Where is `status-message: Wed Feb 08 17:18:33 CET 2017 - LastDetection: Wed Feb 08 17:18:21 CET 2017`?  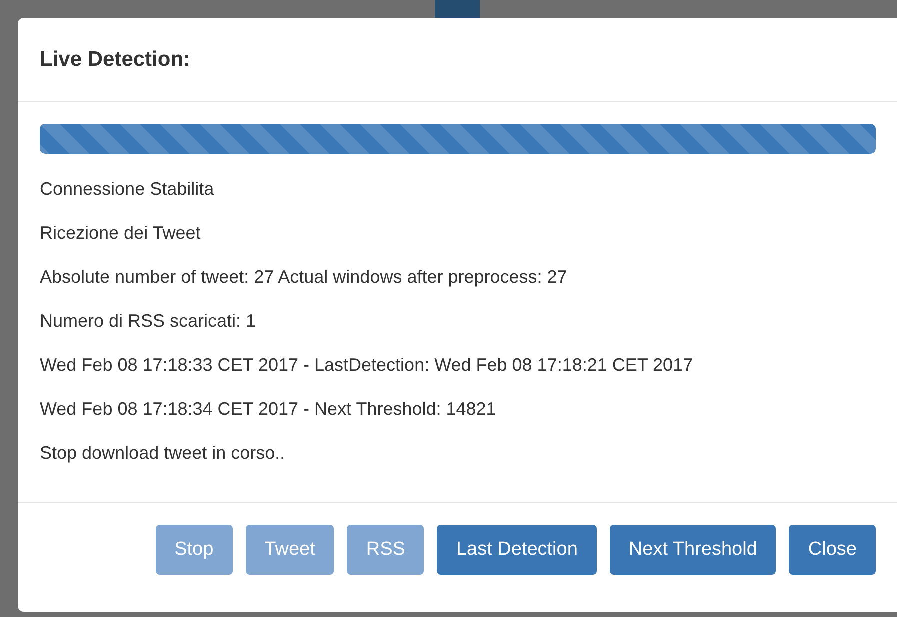
status-message: Wed Feb 08 17:18:33 CET 2017 - LastDetection: Wed Feb 08 17:18:21 CET 2017 is located at coordinates (367, 365).